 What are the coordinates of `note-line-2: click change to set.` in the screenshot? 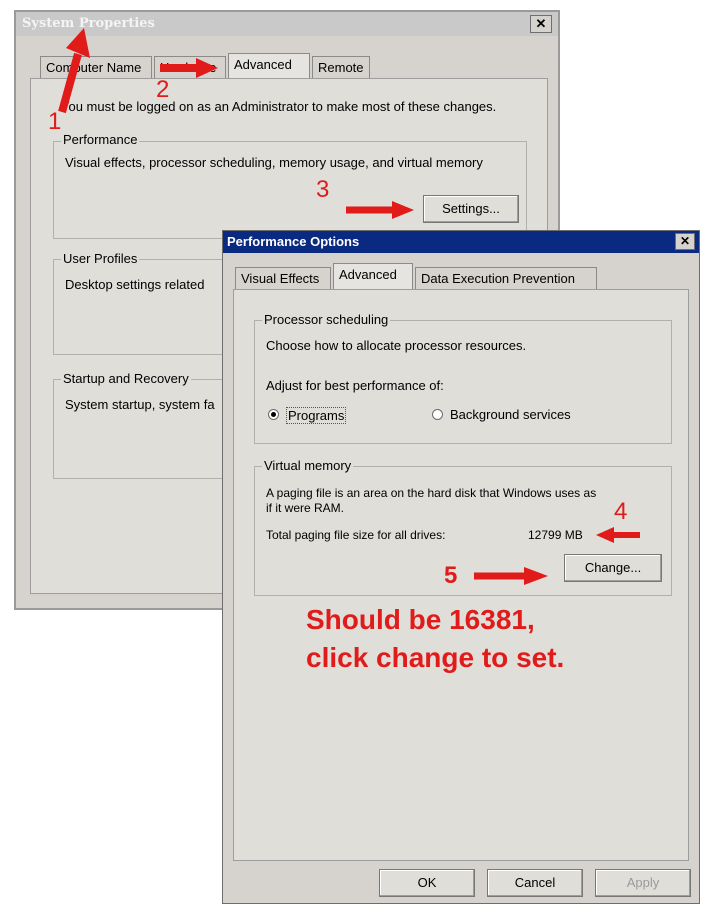 It's located at (435, 657).